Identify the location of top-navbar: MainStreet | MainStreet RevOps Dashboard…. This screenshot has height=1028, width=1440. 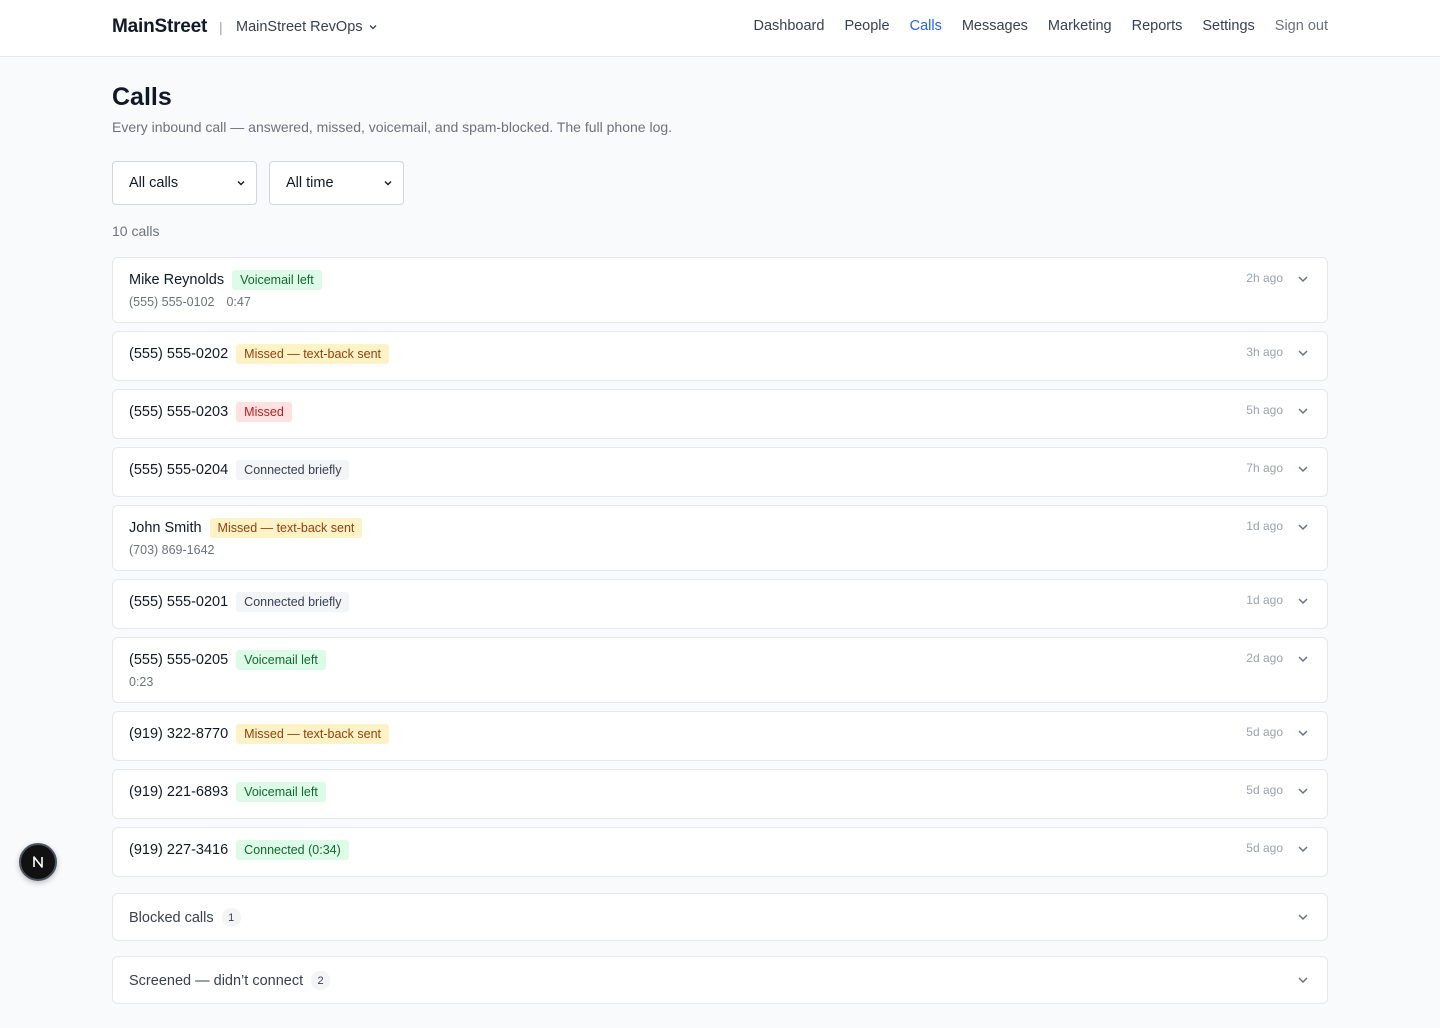
(720, 28).